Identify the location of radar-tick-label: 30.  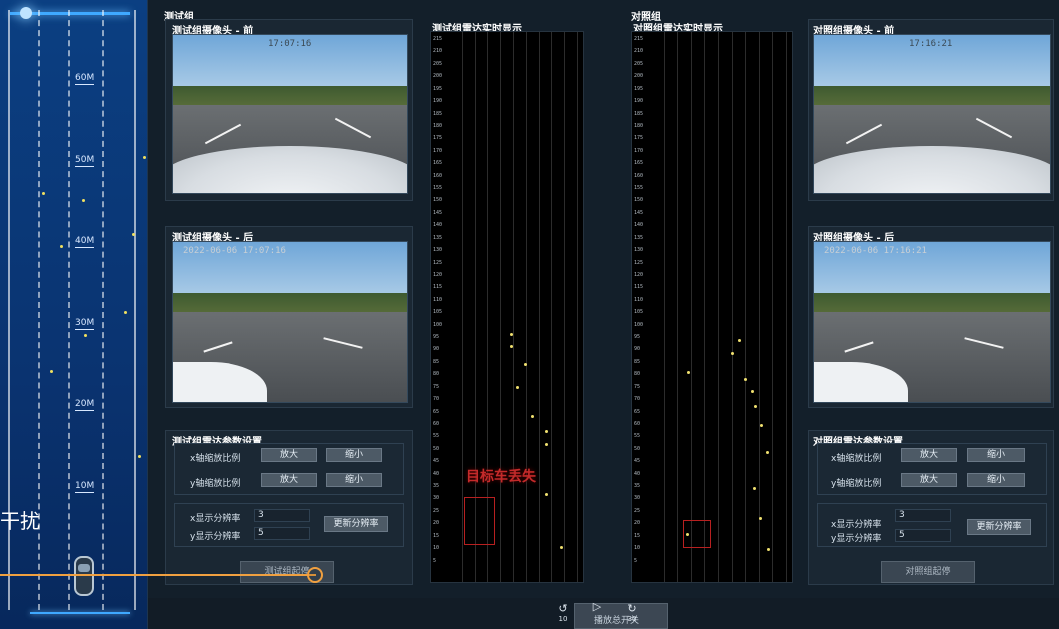
(637, 498).